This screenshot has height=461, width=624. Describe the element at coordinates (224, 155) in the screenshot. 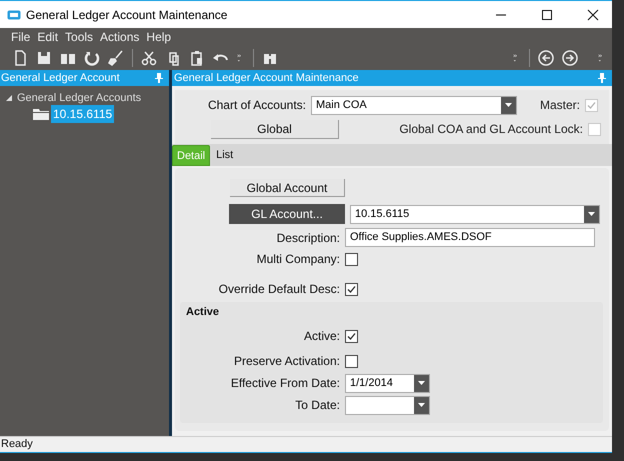

I see `tab: List` at that location.